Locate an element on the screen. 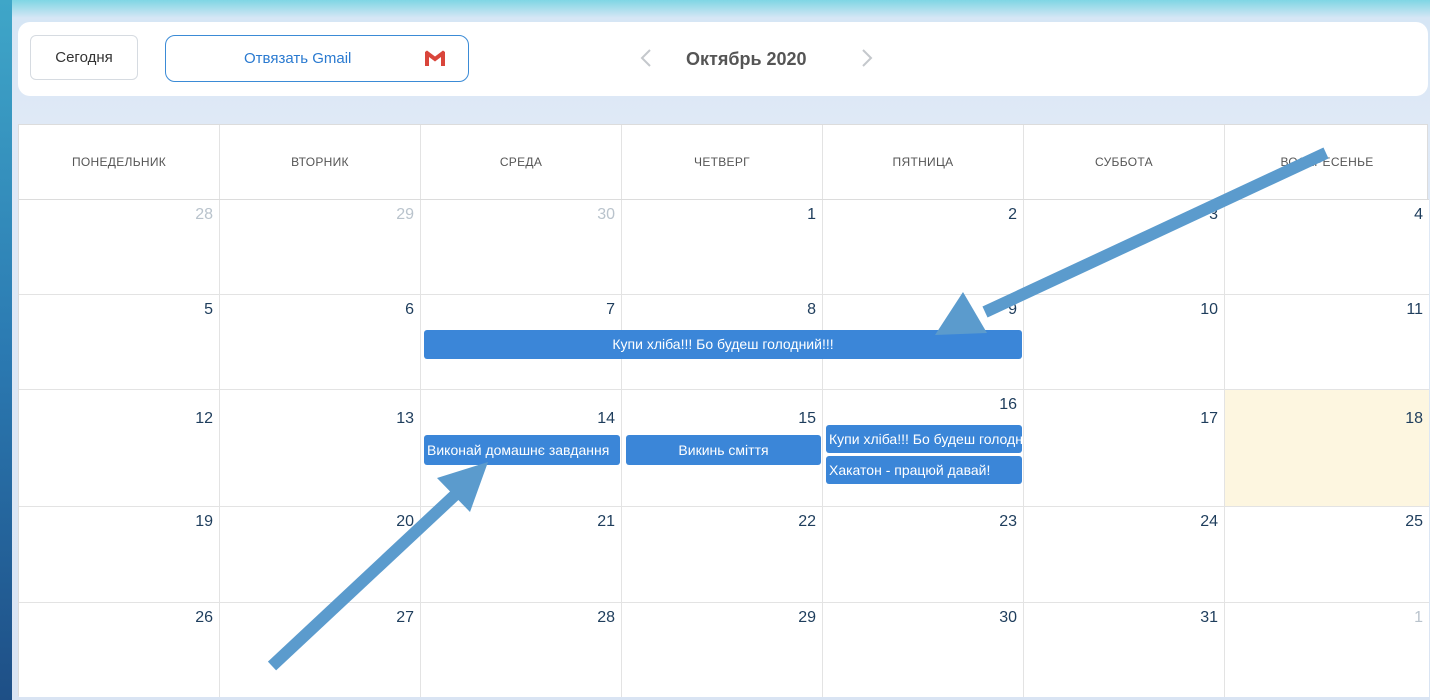 This screenshot has height=700, width=1430. day-number: 25 is located at coordinates (1414, 521).